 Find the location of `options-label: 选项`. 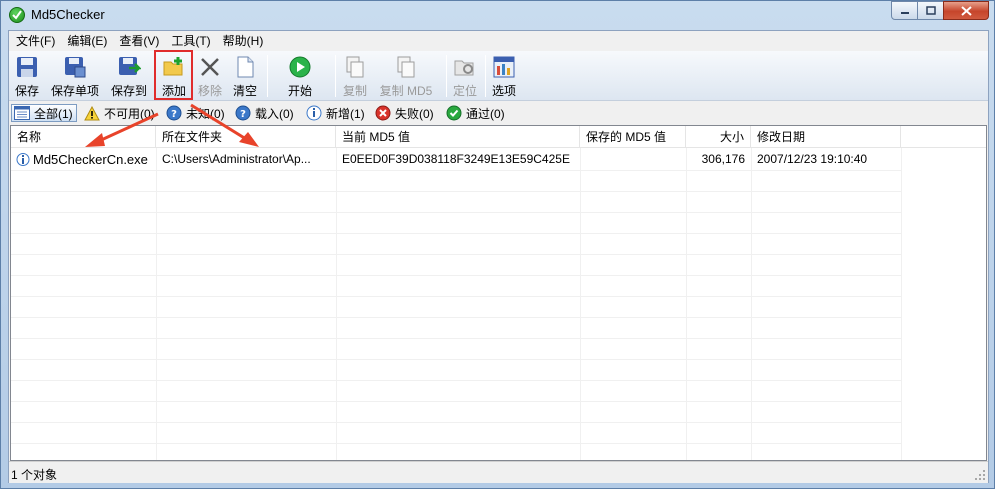

options-label: 选项 is located at coordinates (503, 91).